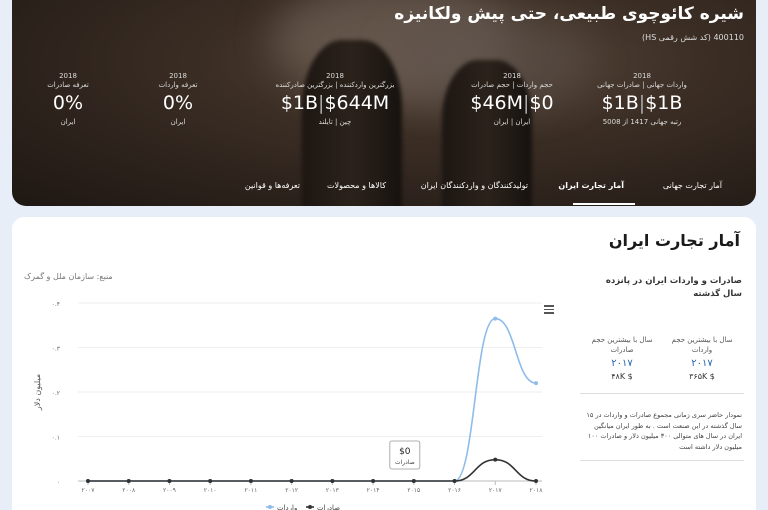 The image size is (768, 510). Describe the element at coordinates (56, 393) in the screenshot. I see `y-tick-label: ۰.۲` at that location.